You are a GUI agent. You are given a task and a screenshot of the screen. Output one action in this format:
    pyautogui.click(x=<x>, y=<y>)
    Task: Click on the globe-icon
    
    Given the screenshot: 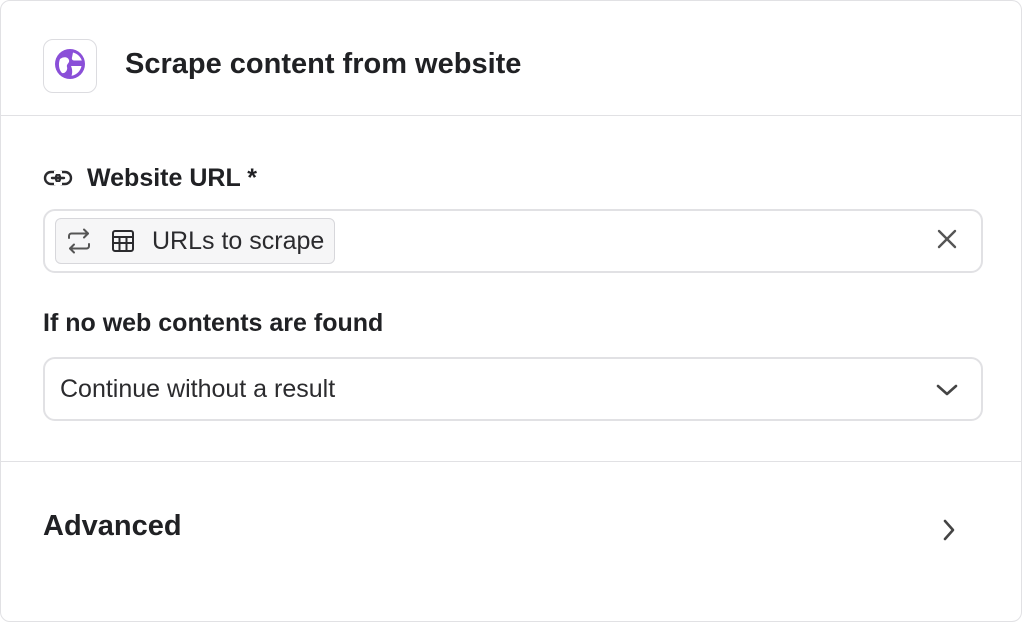 What is the action you would take?
    pyautogui.click(x=70, y=66)
    